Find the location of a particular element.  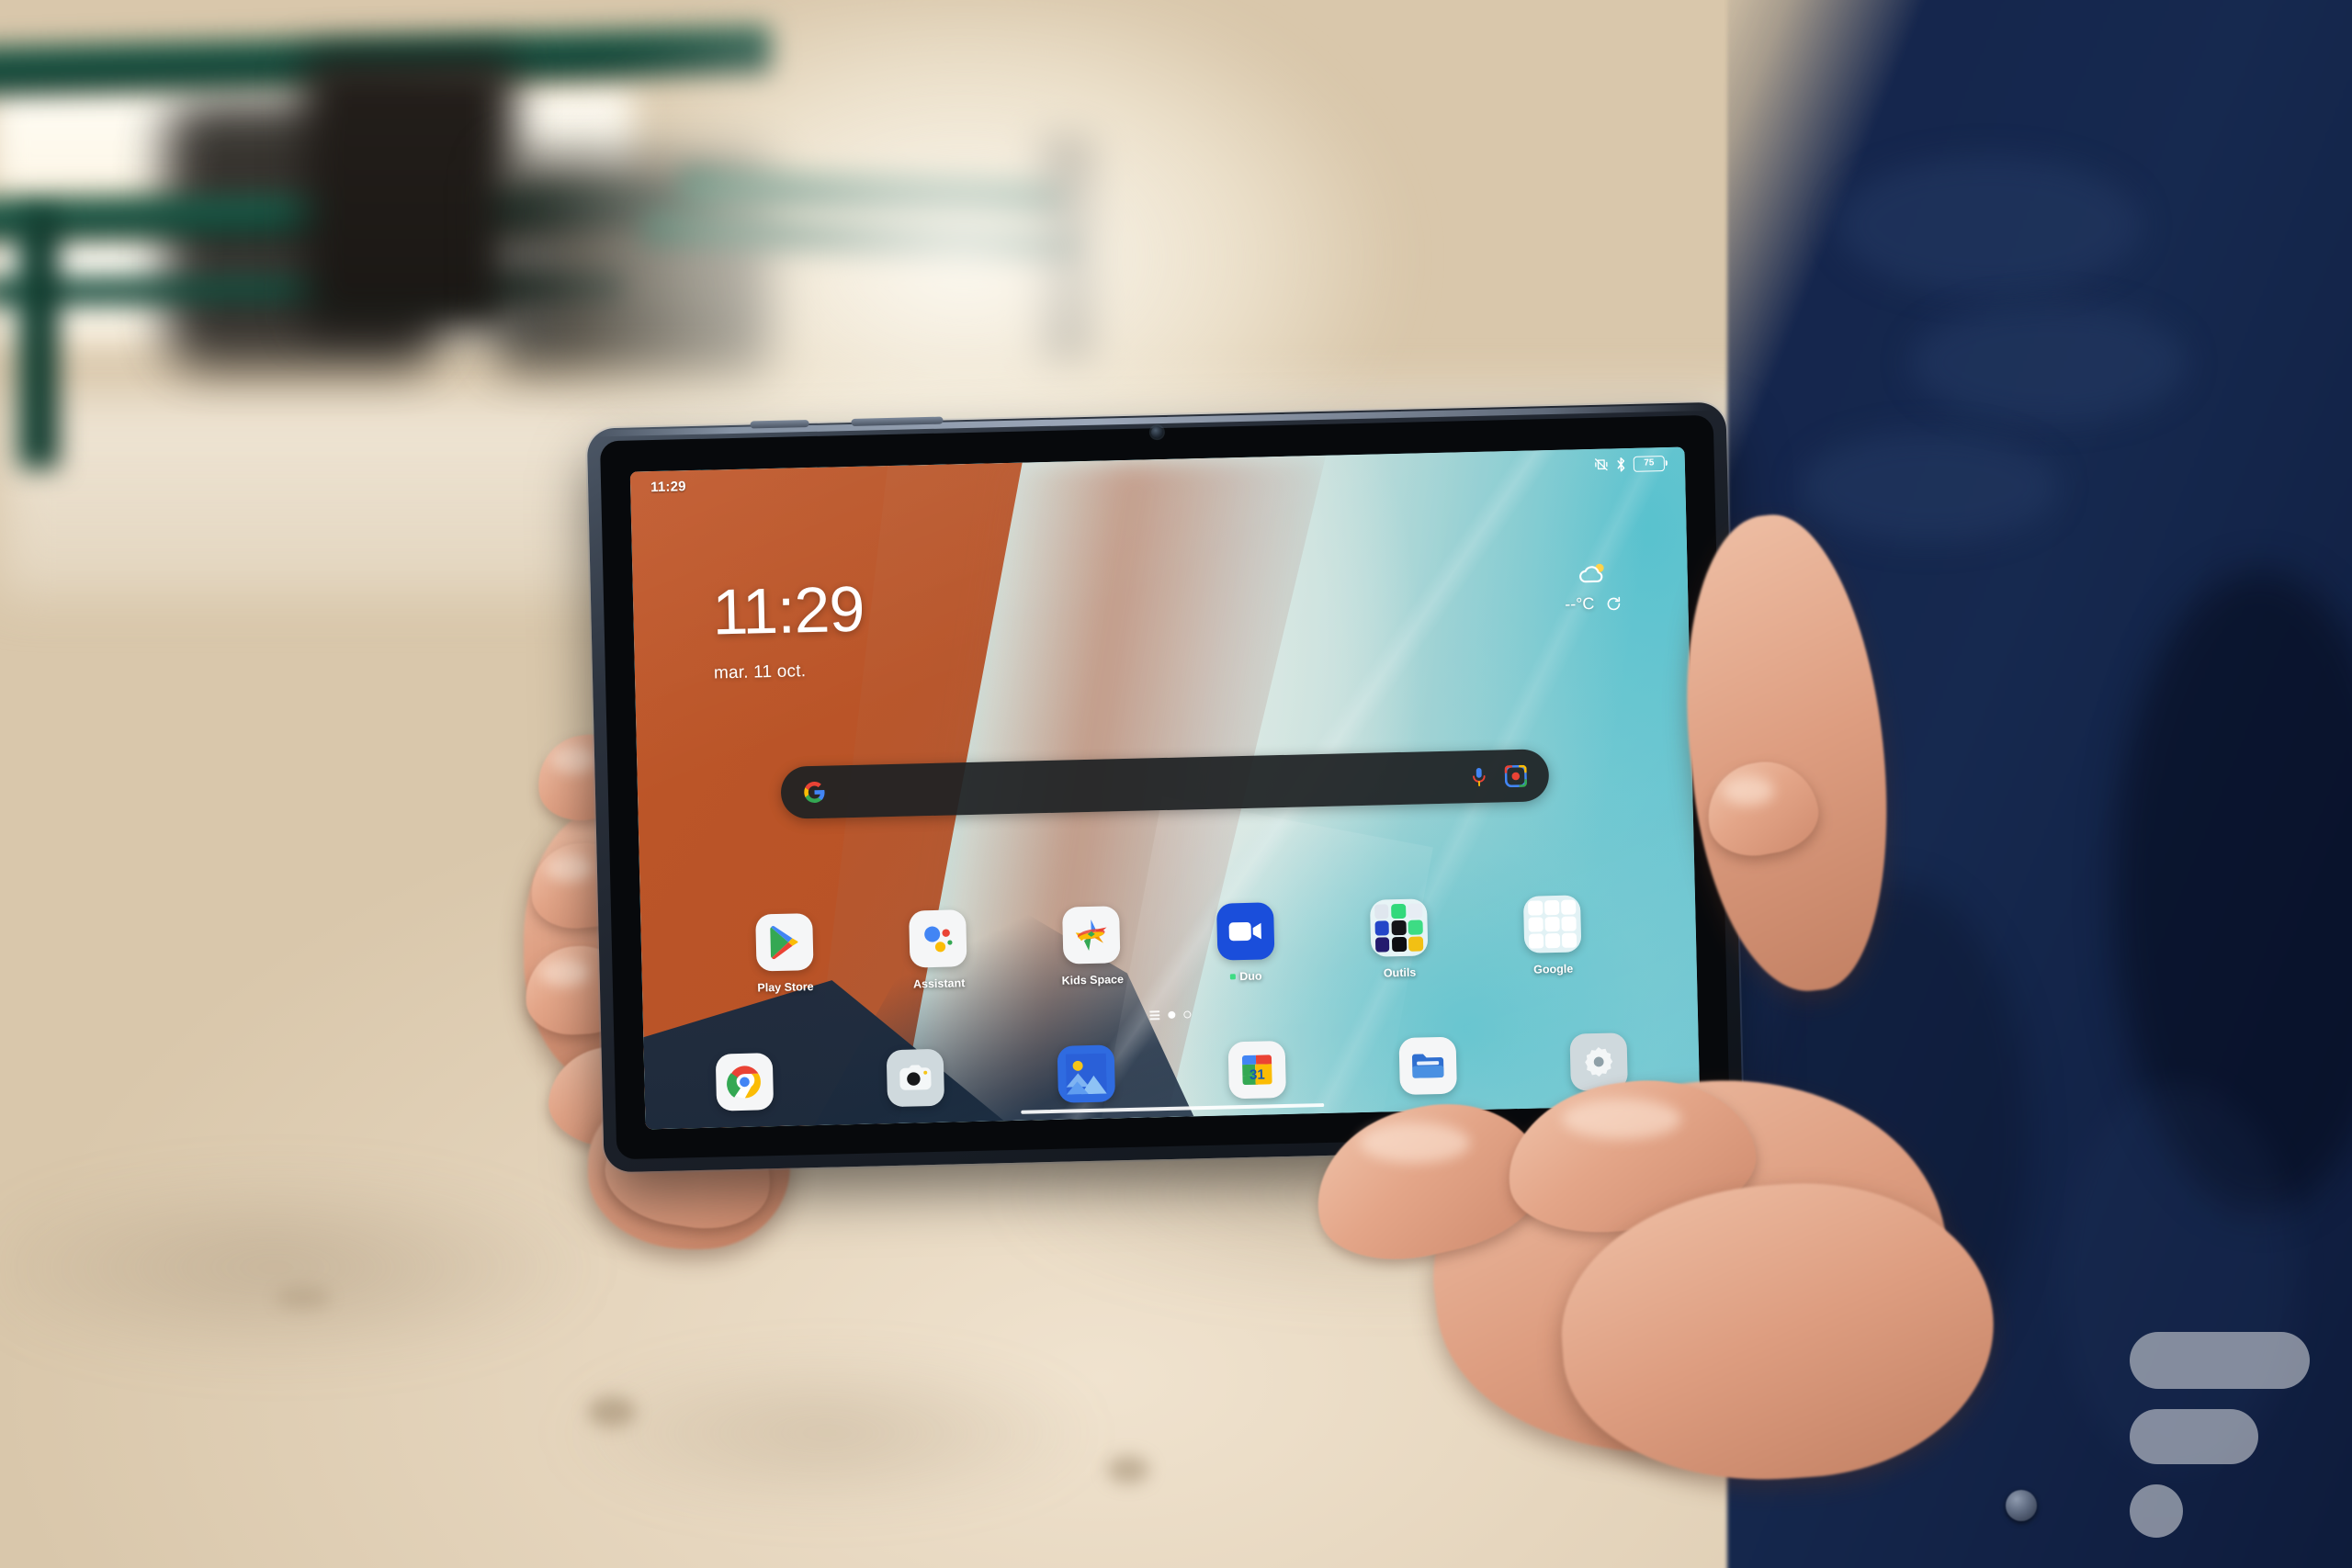

mini-icon-calendar is located at coordinates (1569, 940).